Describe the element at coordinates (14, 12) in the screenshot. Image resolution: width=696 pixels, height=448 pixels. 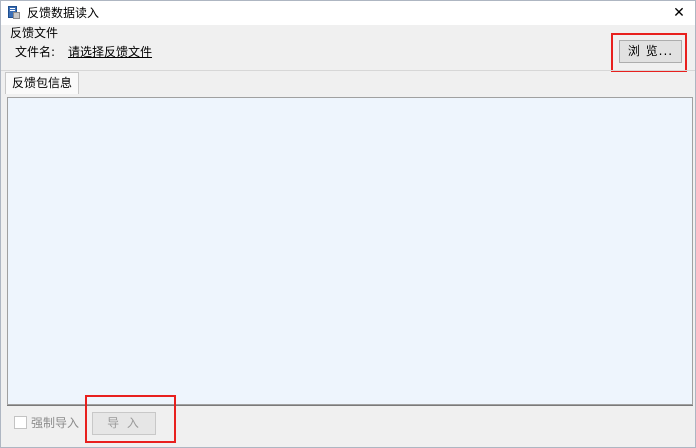
I see `app-icon` at that location.